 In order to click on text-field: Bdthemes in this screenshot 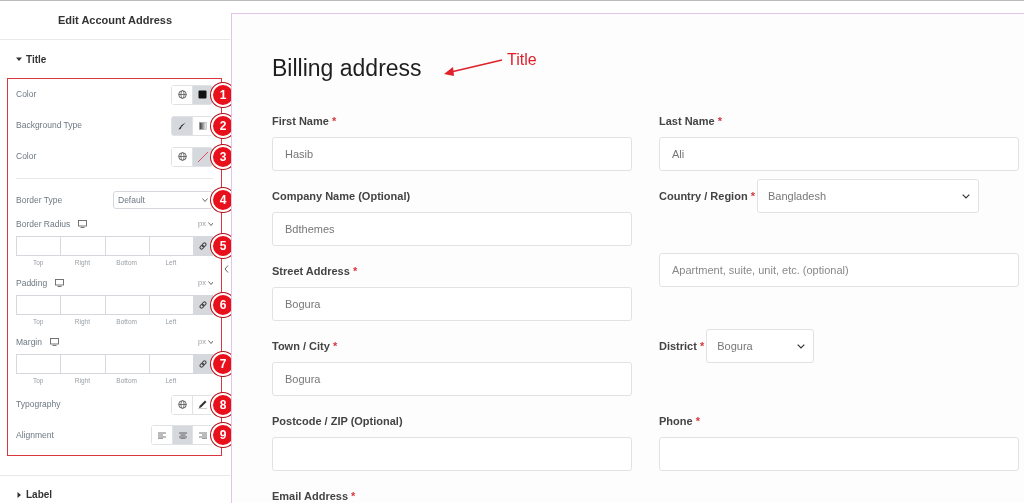, I will do `click(452, 229)`.